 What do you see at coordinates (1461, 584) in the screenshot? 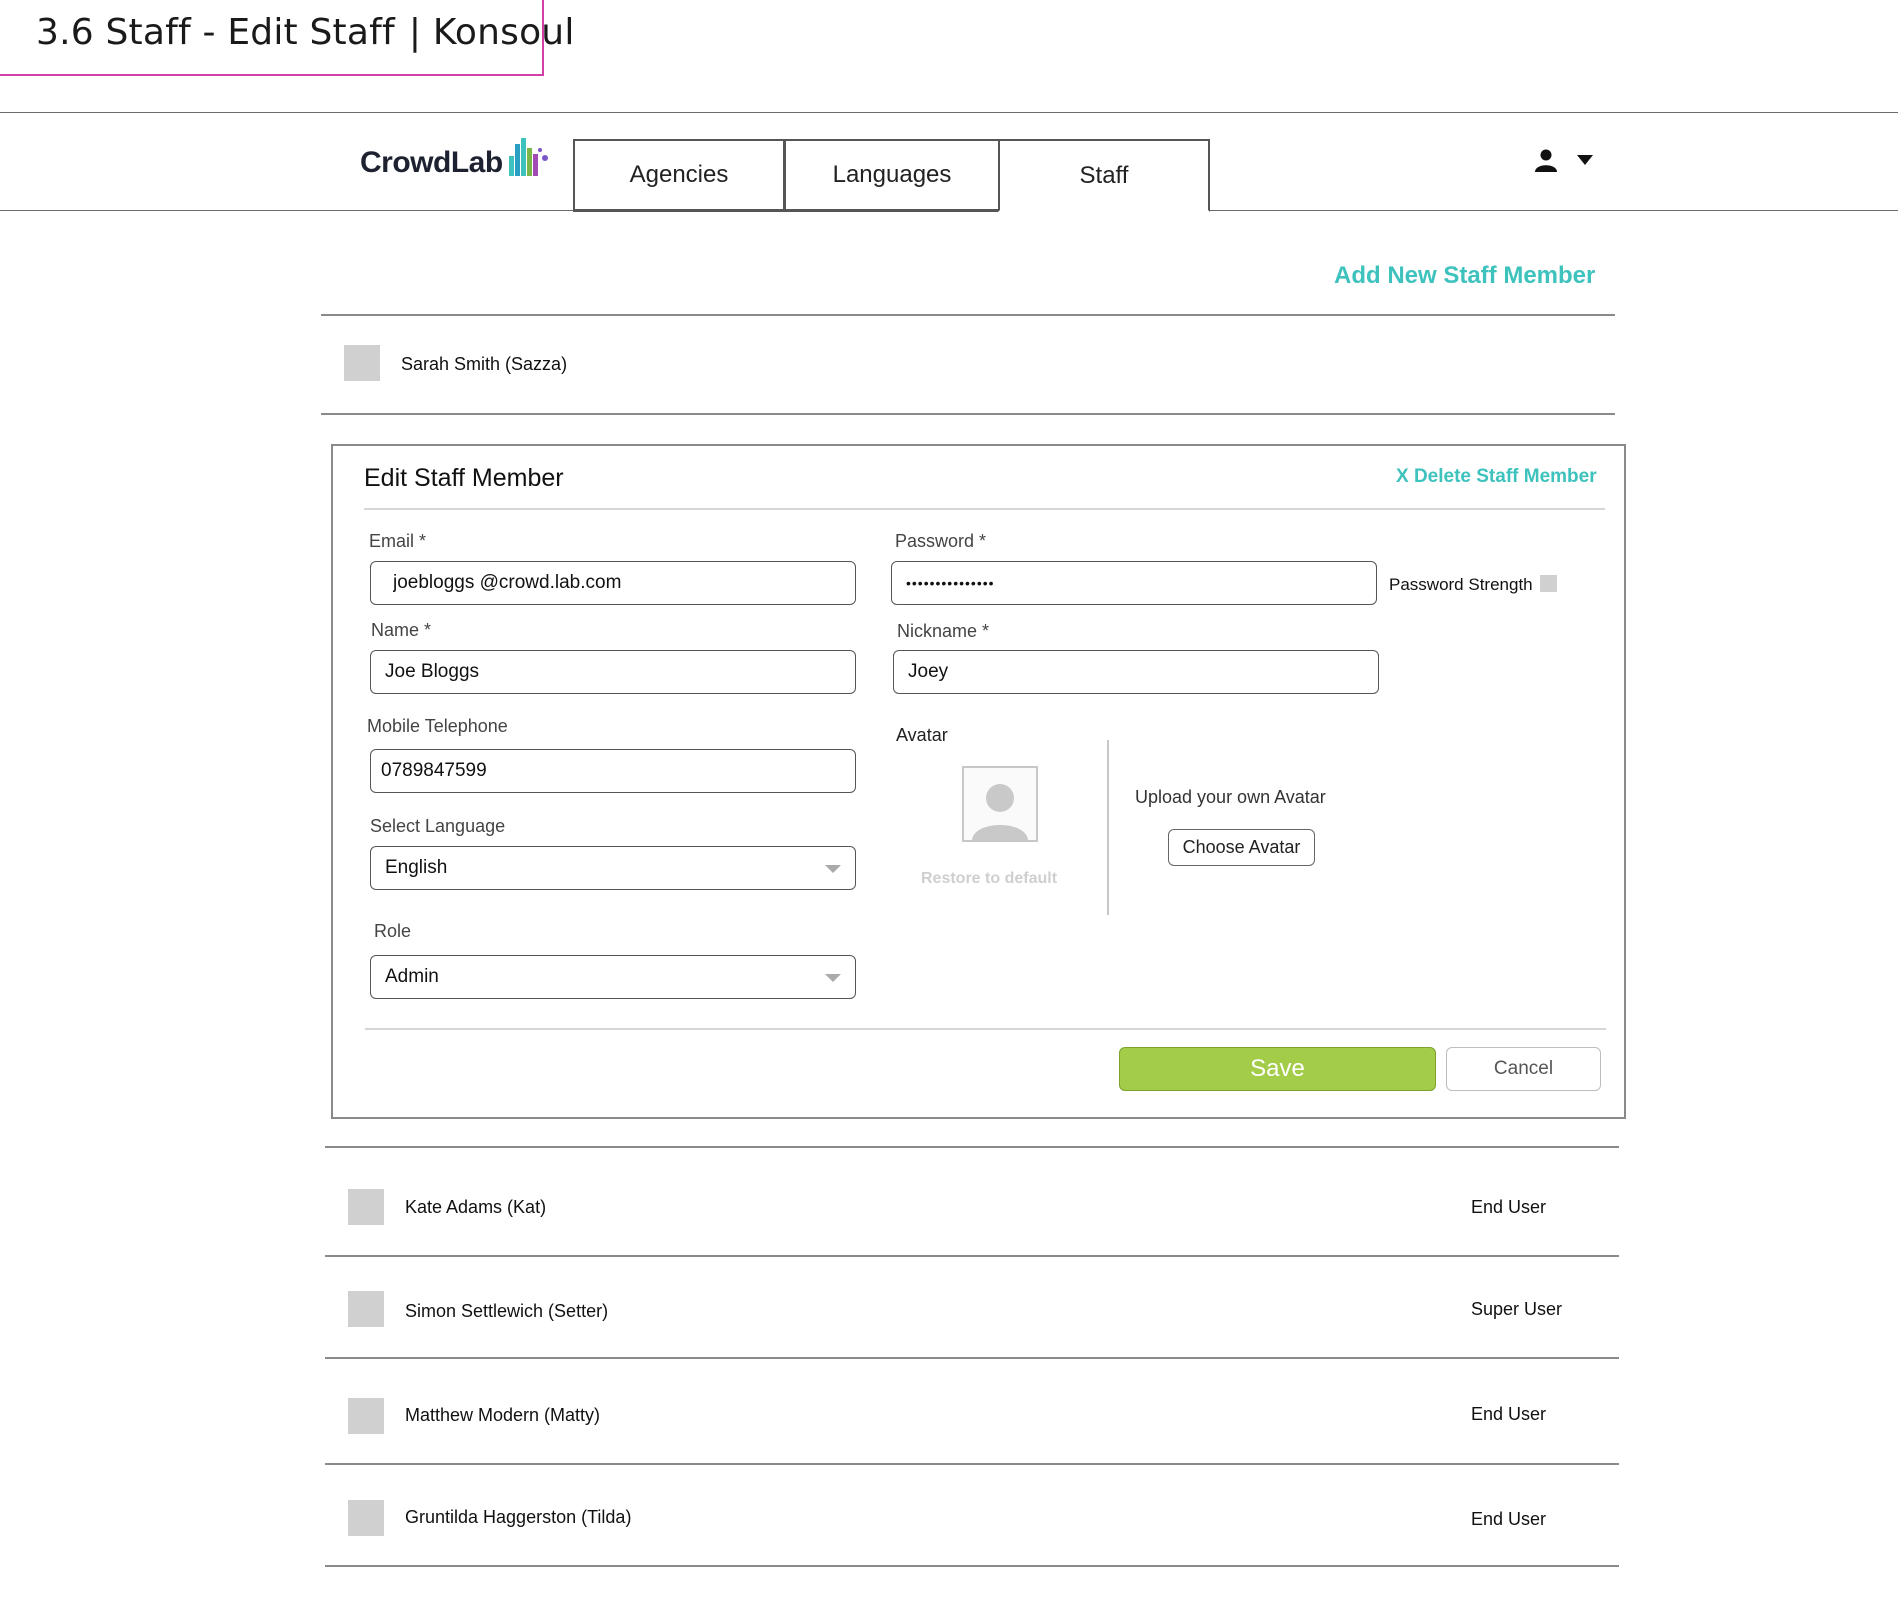
I see `password-strength-label: Password Strength` at bounding box center [1461, 584].